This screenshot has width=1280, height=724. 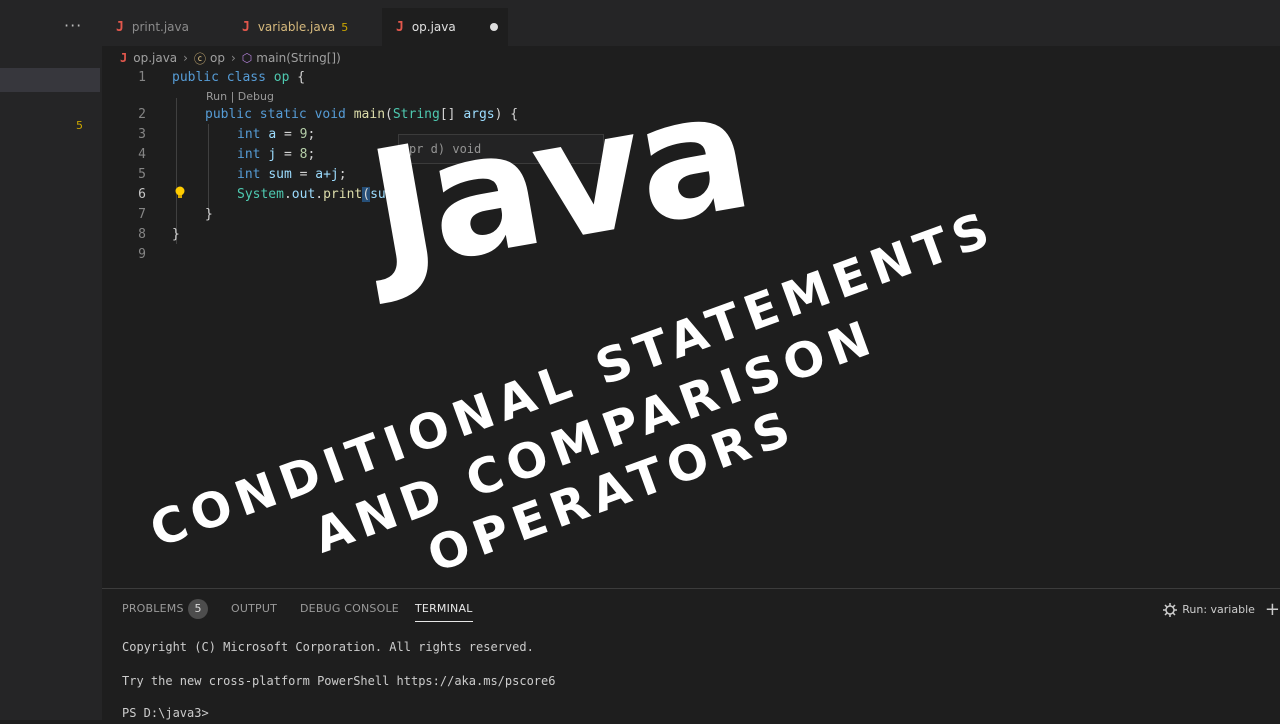 I want to click on tab-problem-count: 5, so click(x=345, y=27).